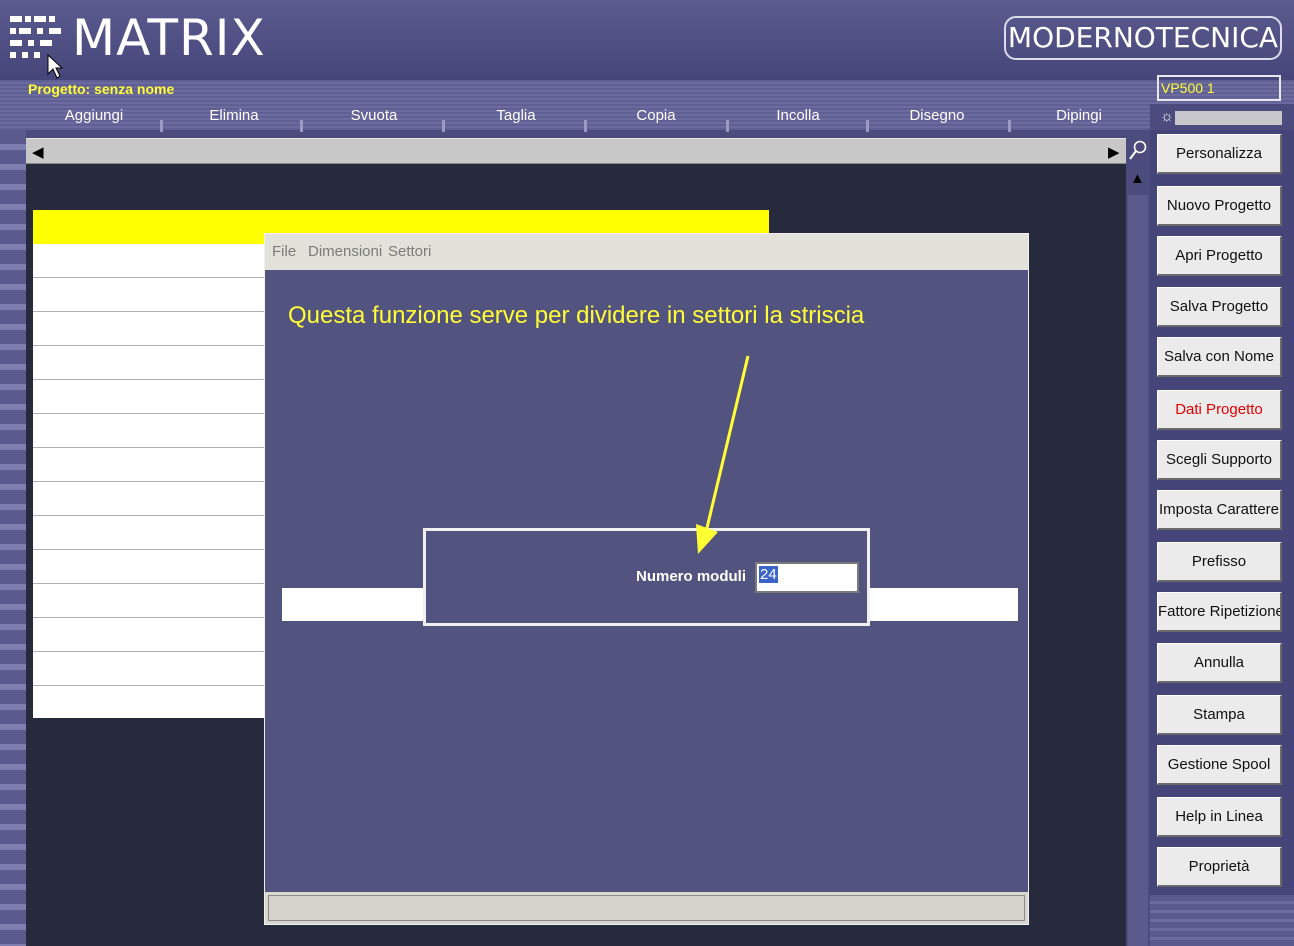 The image size is (1294, 946). I want to click on menu-dimensioni: Dimensioni, so click(345, 251).